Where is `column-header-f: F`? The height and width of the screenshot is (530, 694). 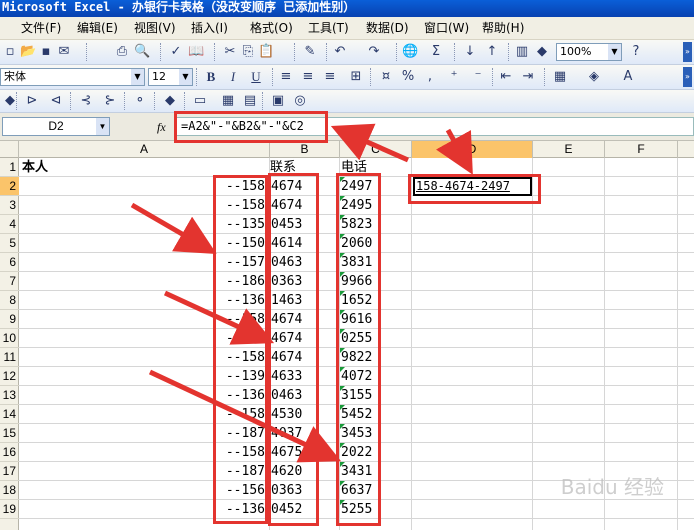 column-header-f: F is located at coordinates (641, 149).